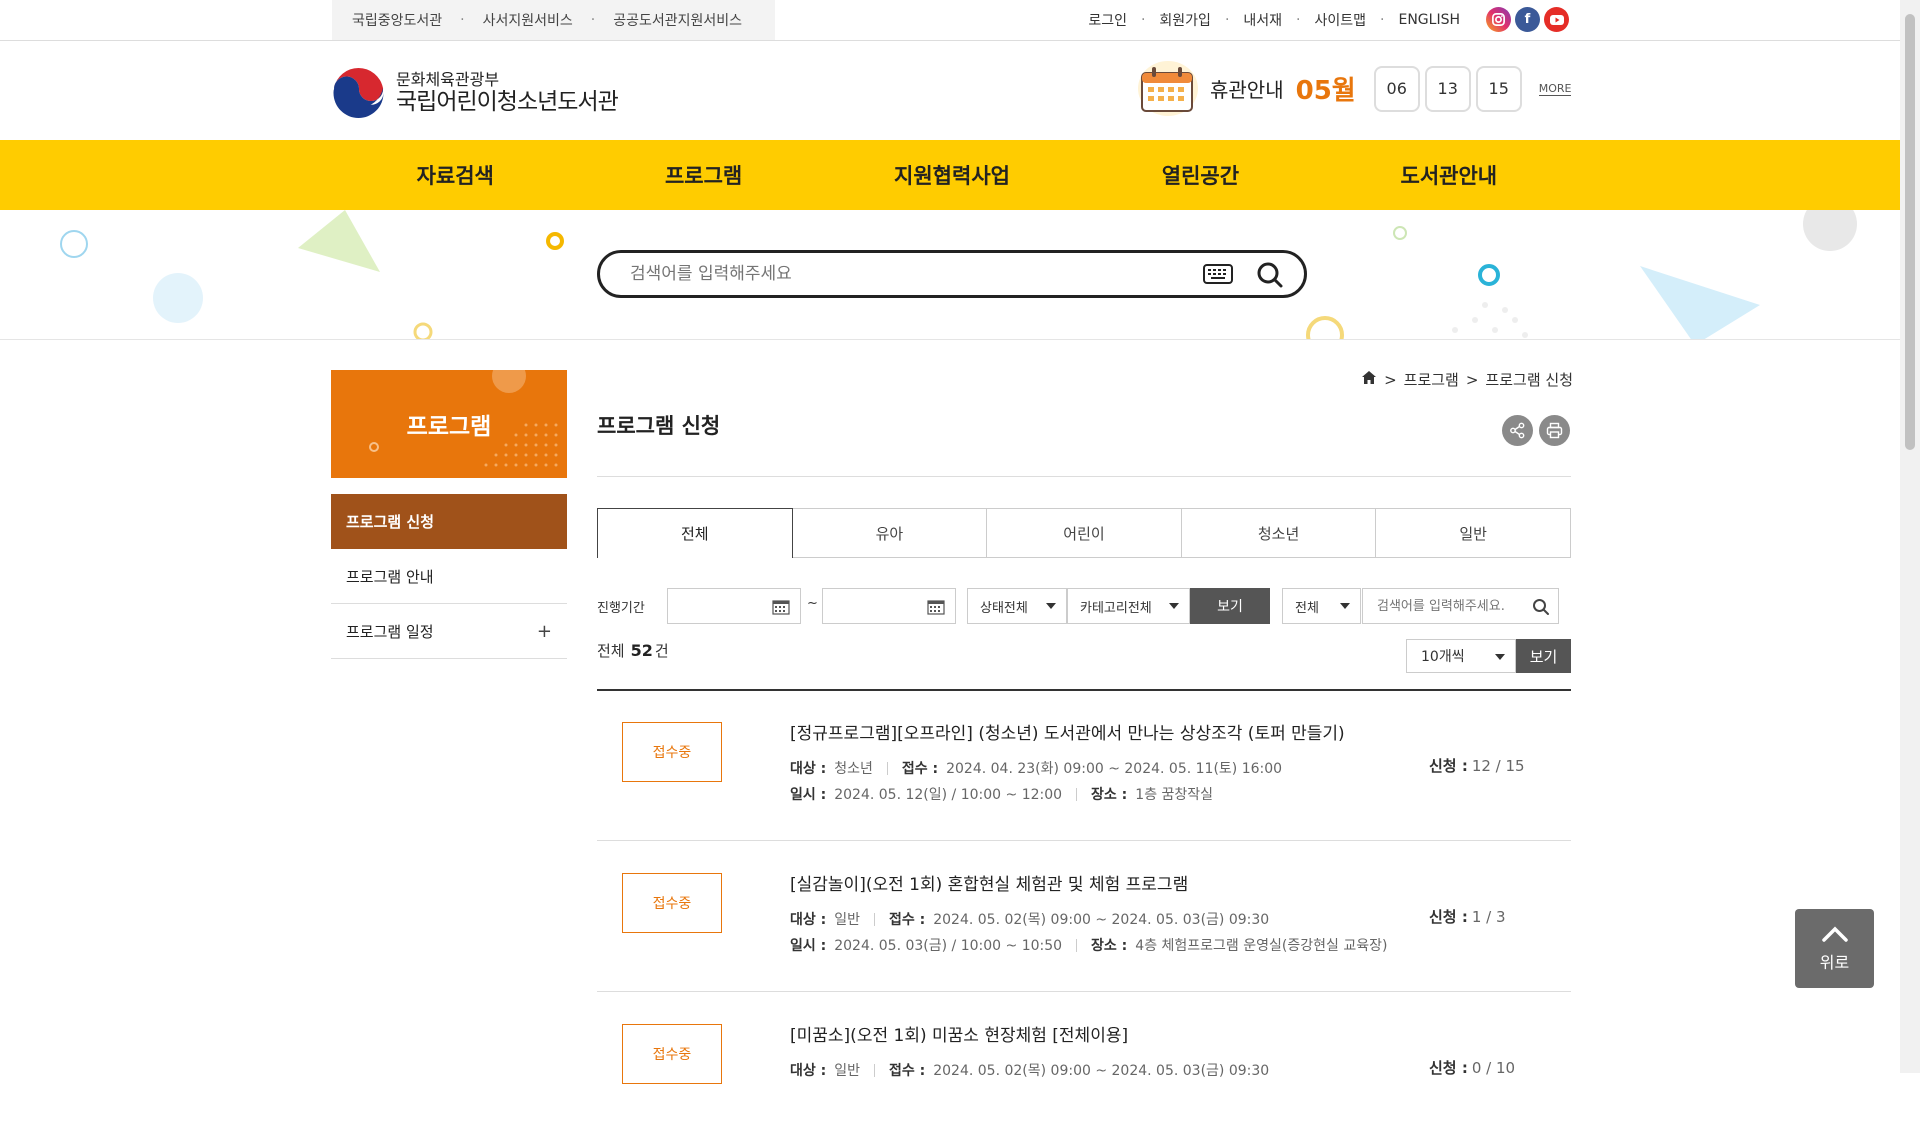 This screenshot has width=1920, height=1143. What do you see at coordinates (703, 175) in the screenshot?
I see `gnb-item-program: 프로그램` at bounding box center [703, 175].